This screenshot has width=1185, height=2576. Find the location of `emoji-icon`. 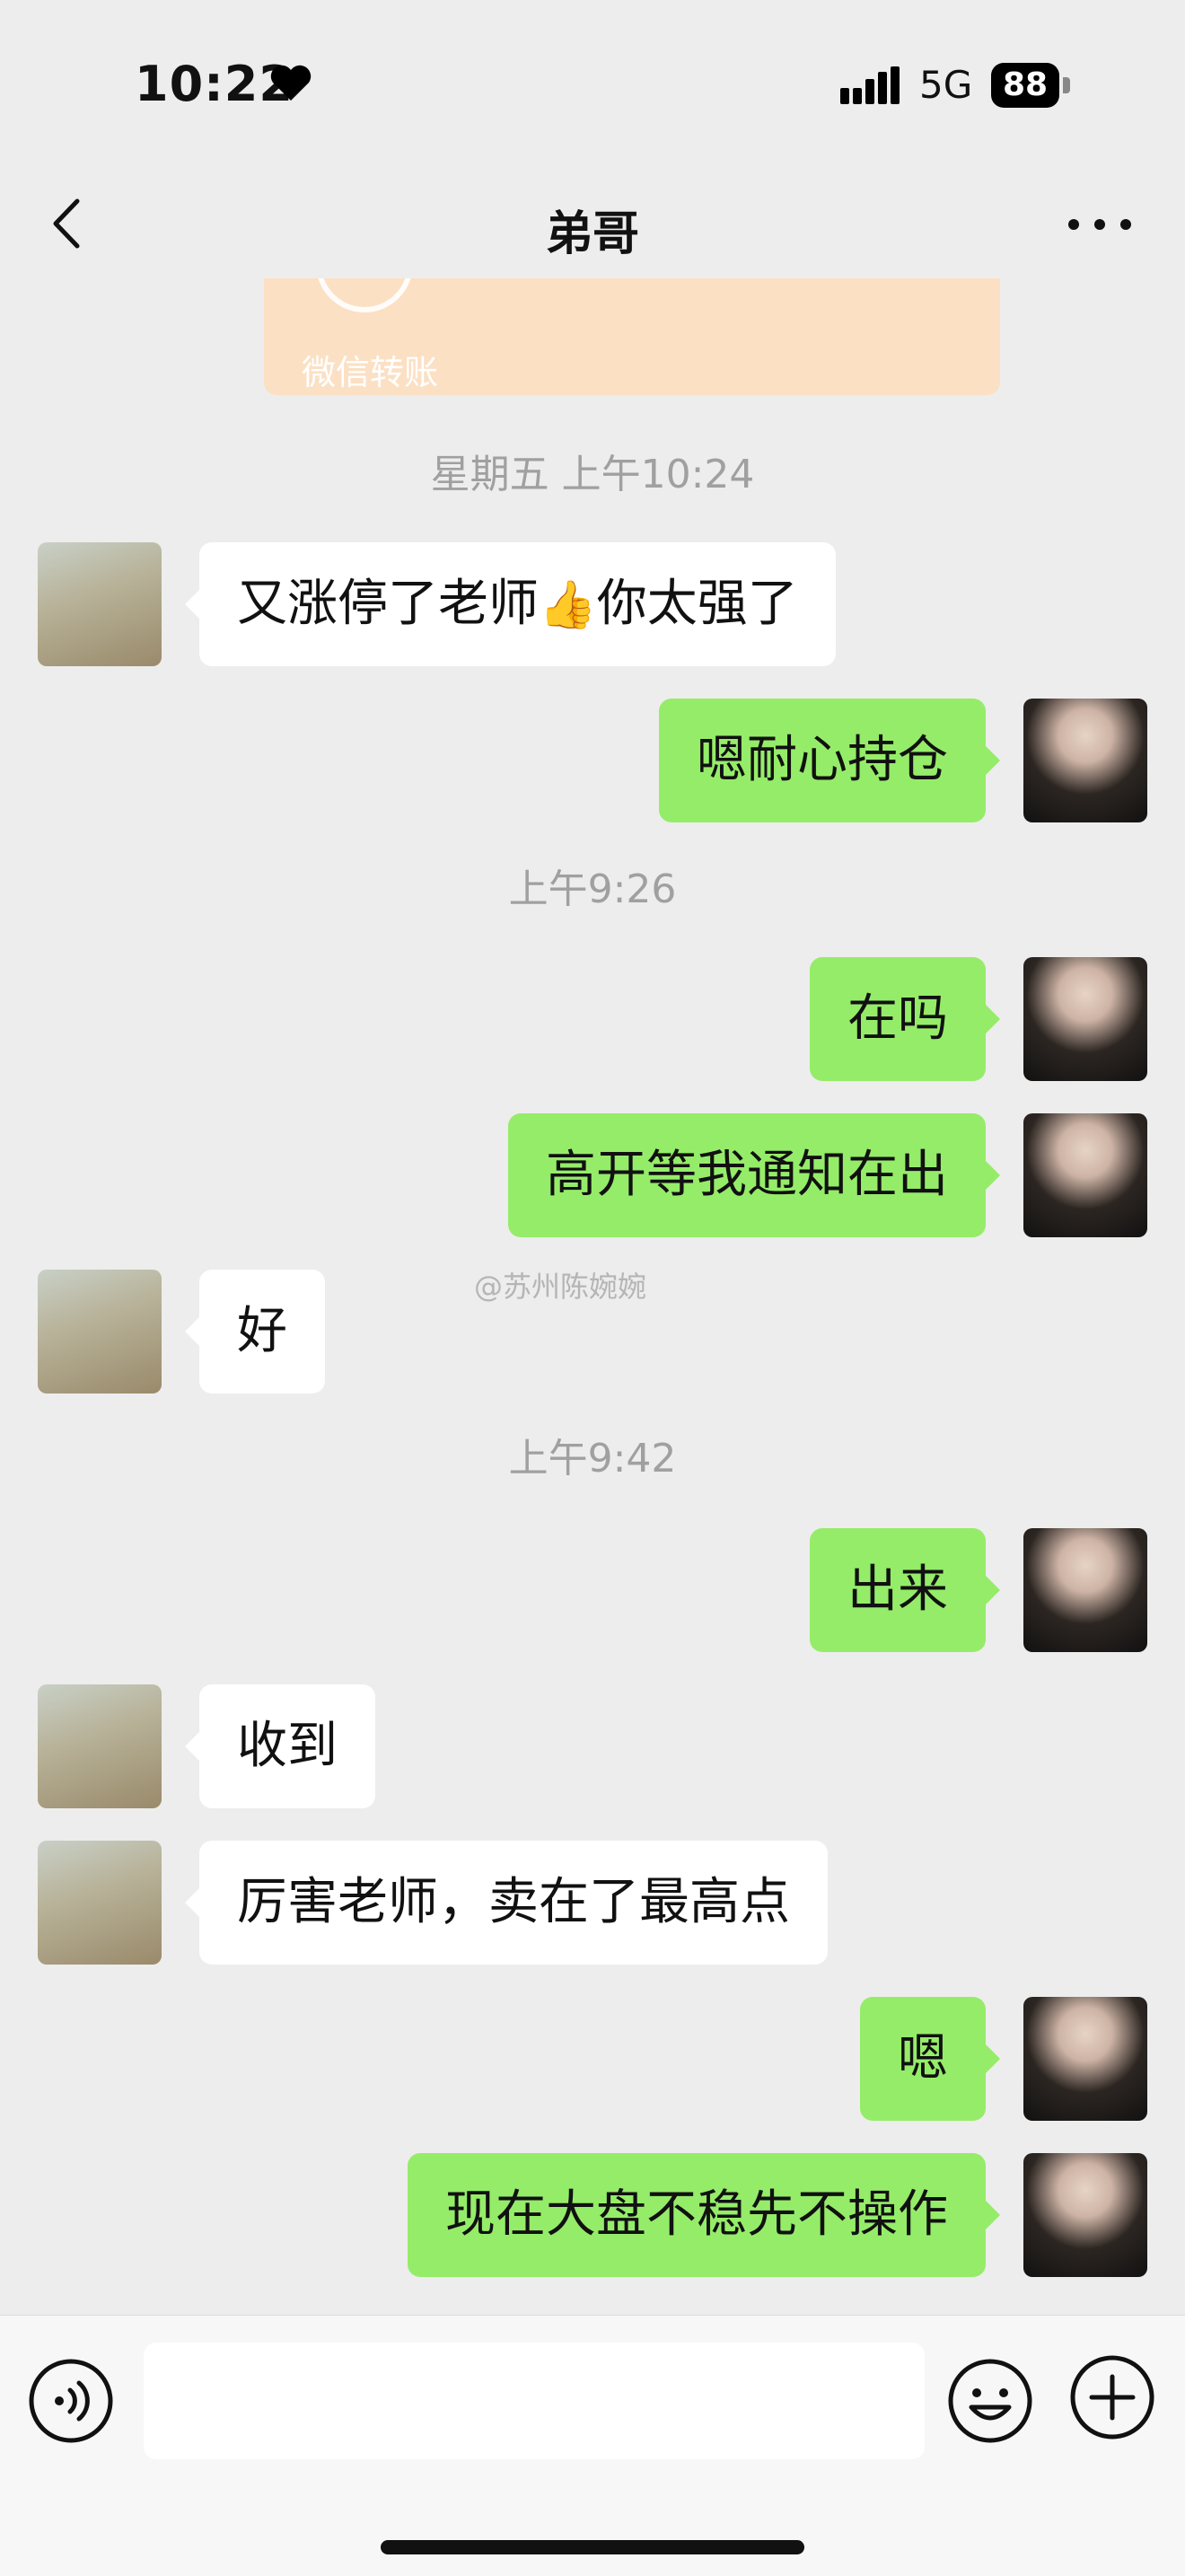

emoji-icon is located at coordinates (990, 2401).